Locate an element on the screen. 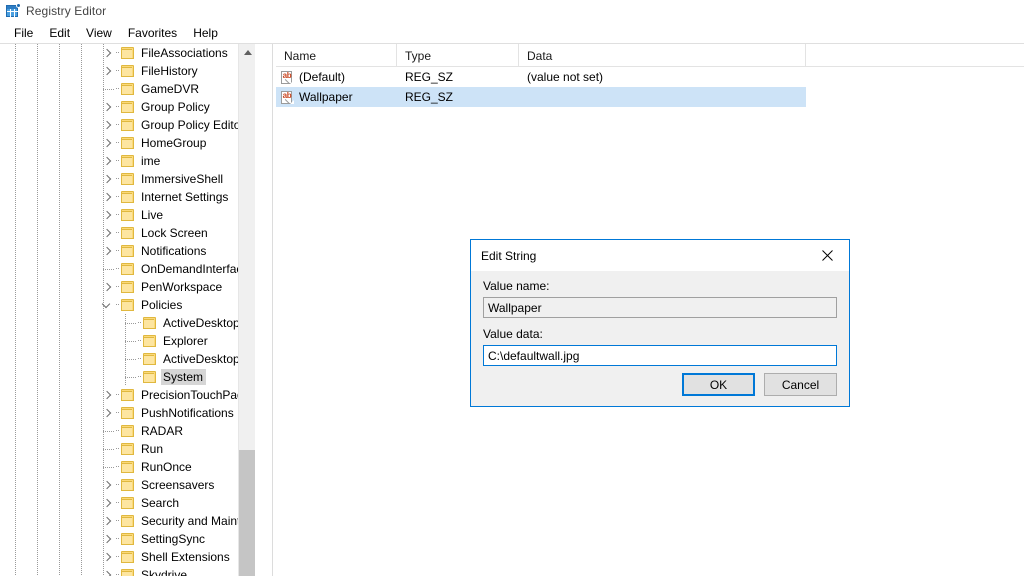 The height and width of the screenshot is (576, 1024). tree-node-settingsync: SettingSync is located at coordinates (127, 539).